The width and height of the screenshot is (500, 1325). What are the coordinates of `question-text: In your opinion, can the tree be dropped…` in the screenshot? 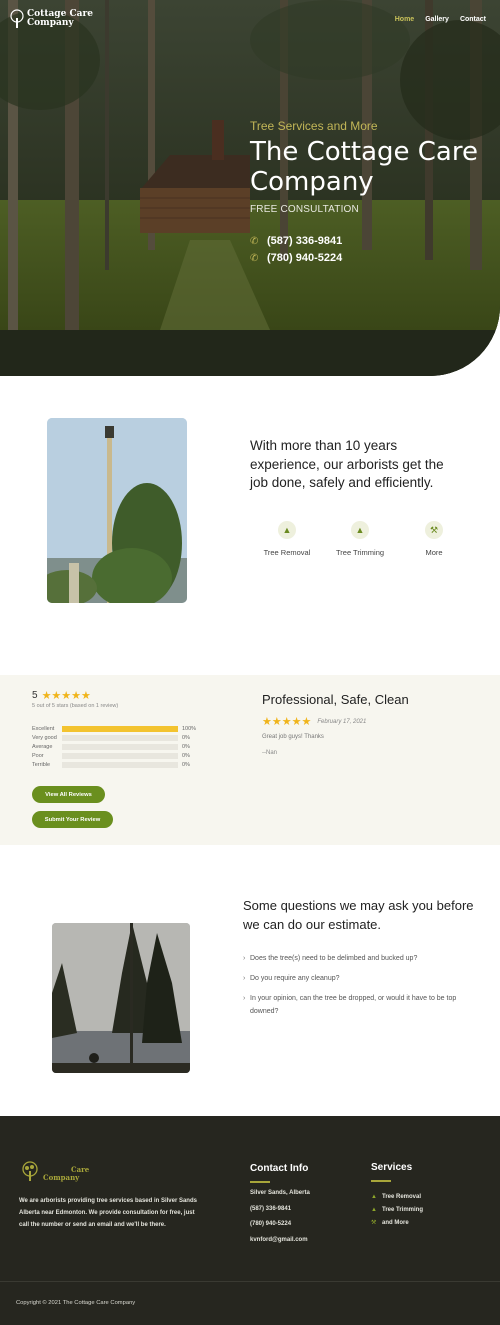 It's located at (353, 1005).